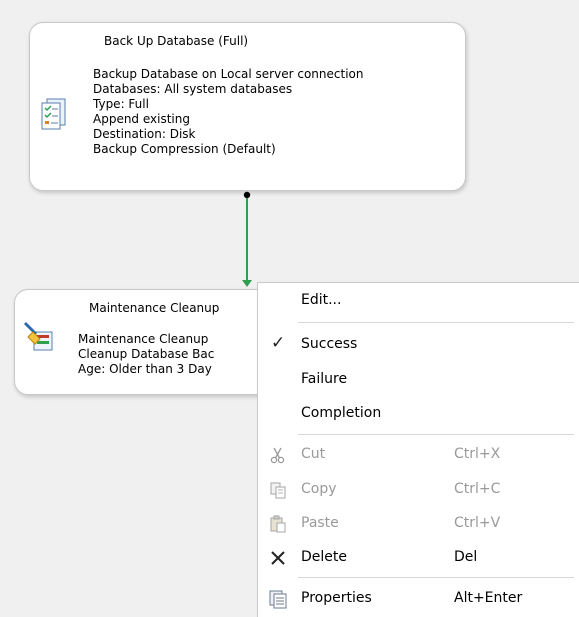  What do you see at coordinates (324, 557) in the screenshot?
I see `menu-item-label: Delete` at bounding box center [324, 557].